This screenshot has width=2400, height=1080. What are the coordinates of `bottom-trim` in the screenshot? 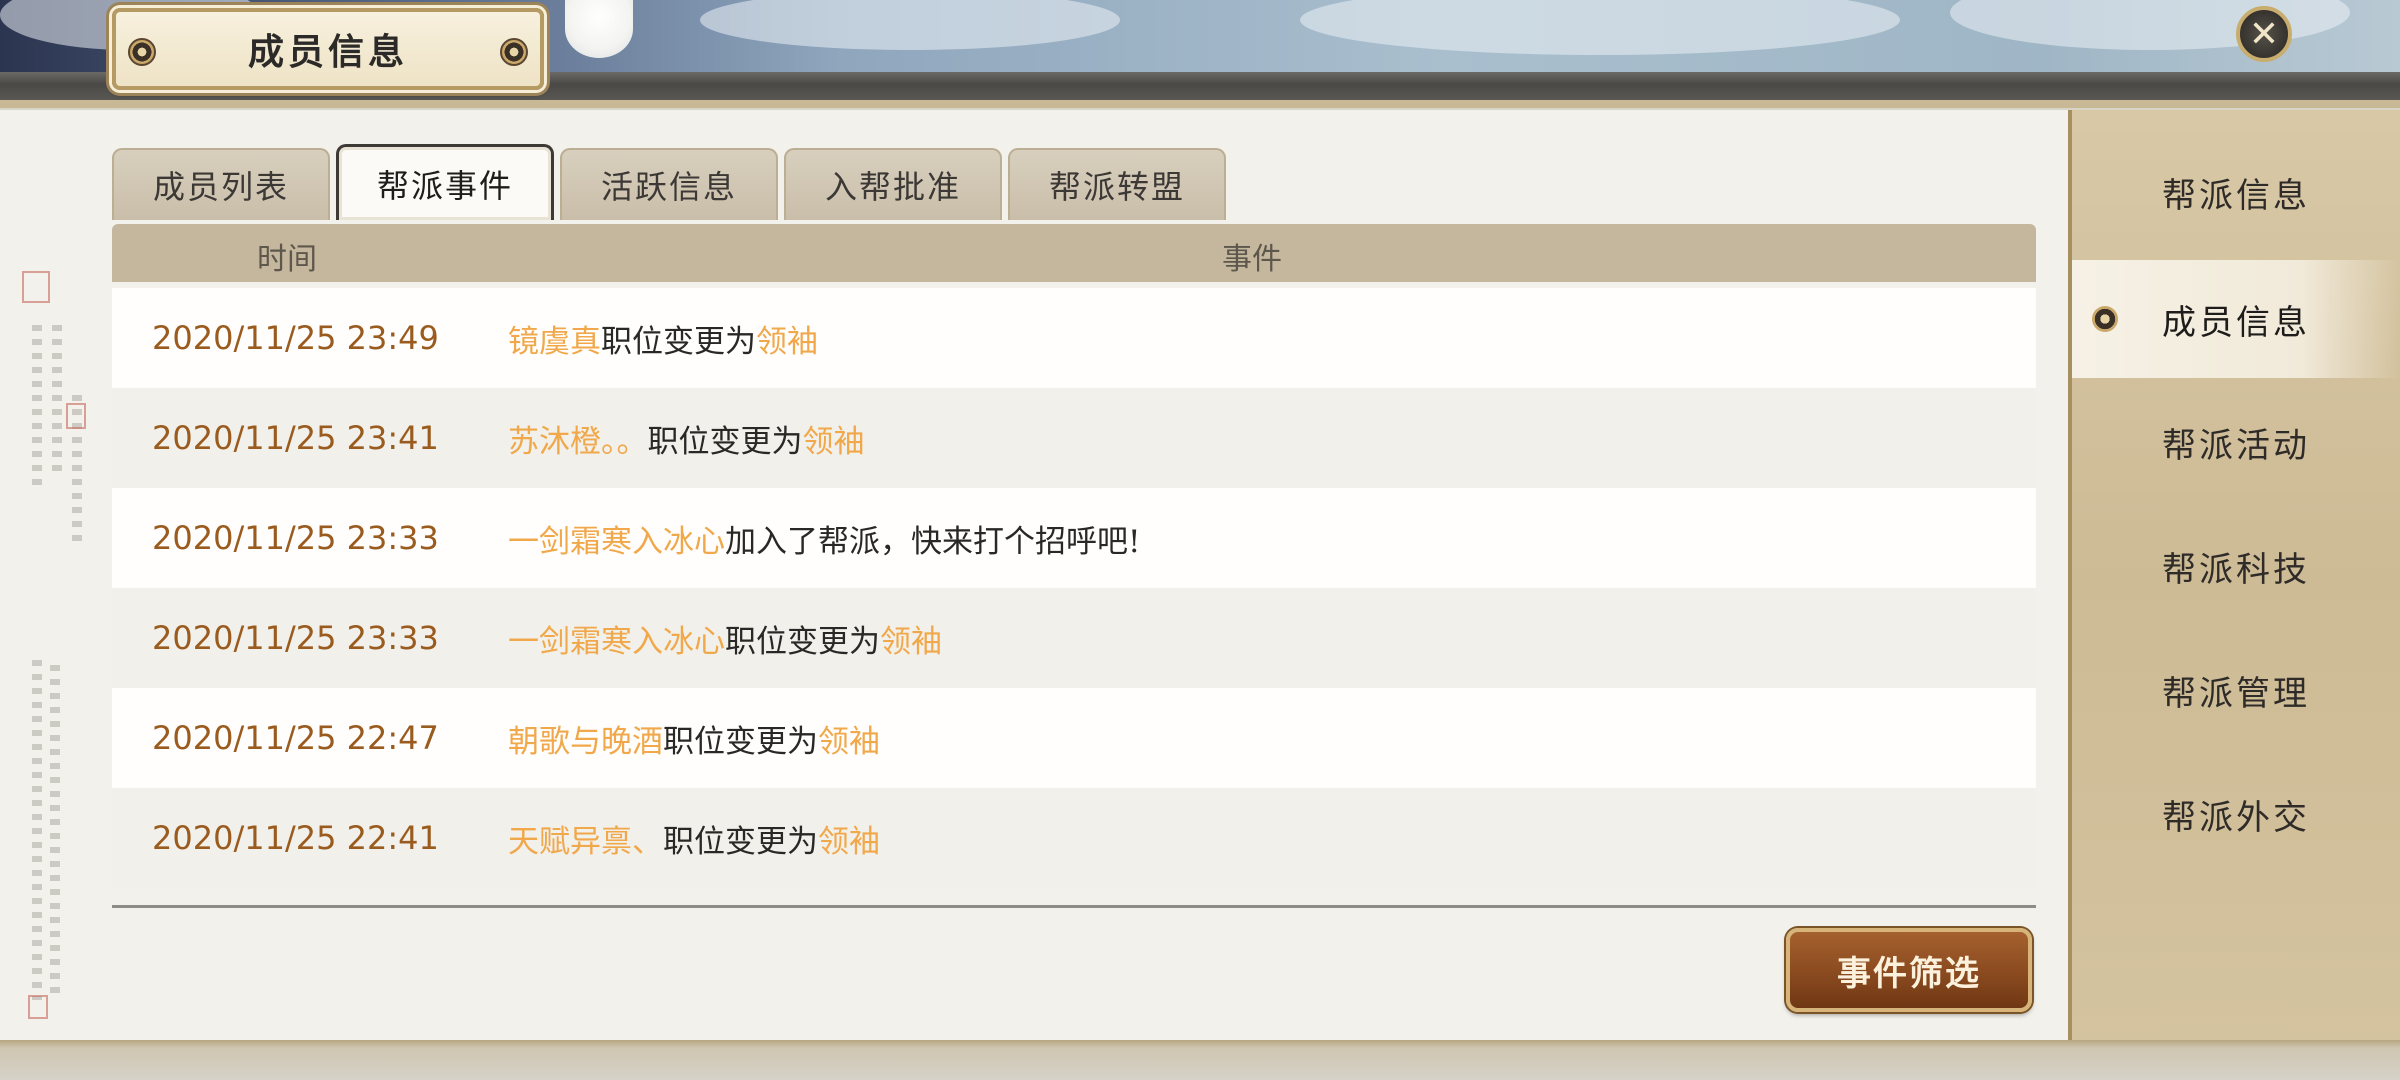 It's located at (1200, 1060).